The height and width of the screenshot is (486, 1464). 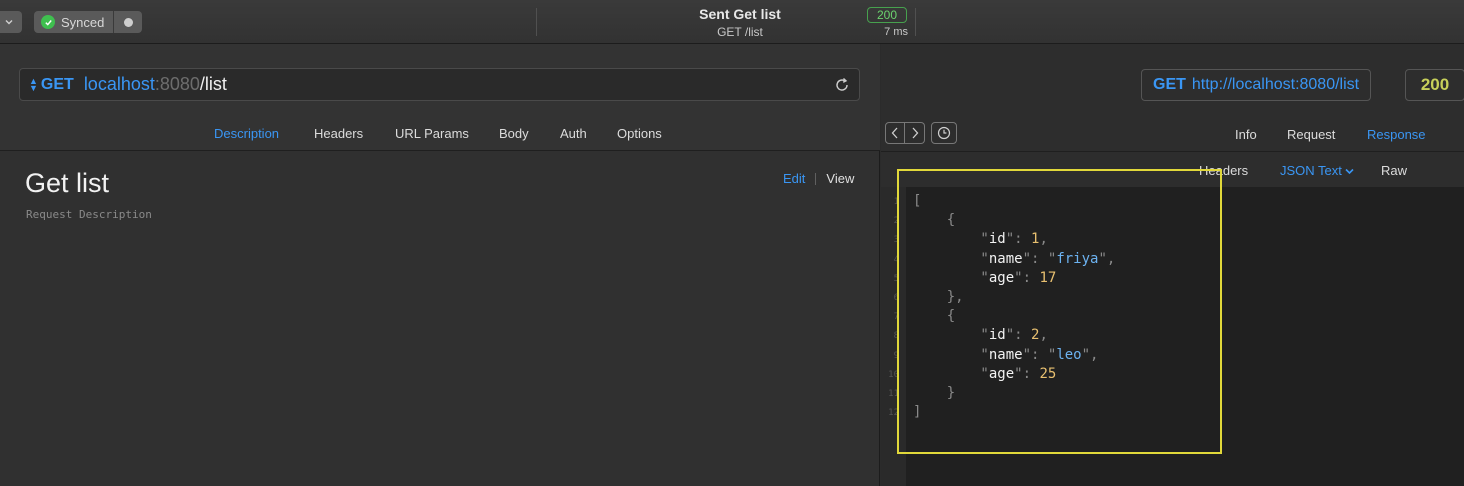 What do you see at coordinates (1394, 170) in the screenshot?
I see `subtab-raw: Raw` at bounding box center [1394, 170].